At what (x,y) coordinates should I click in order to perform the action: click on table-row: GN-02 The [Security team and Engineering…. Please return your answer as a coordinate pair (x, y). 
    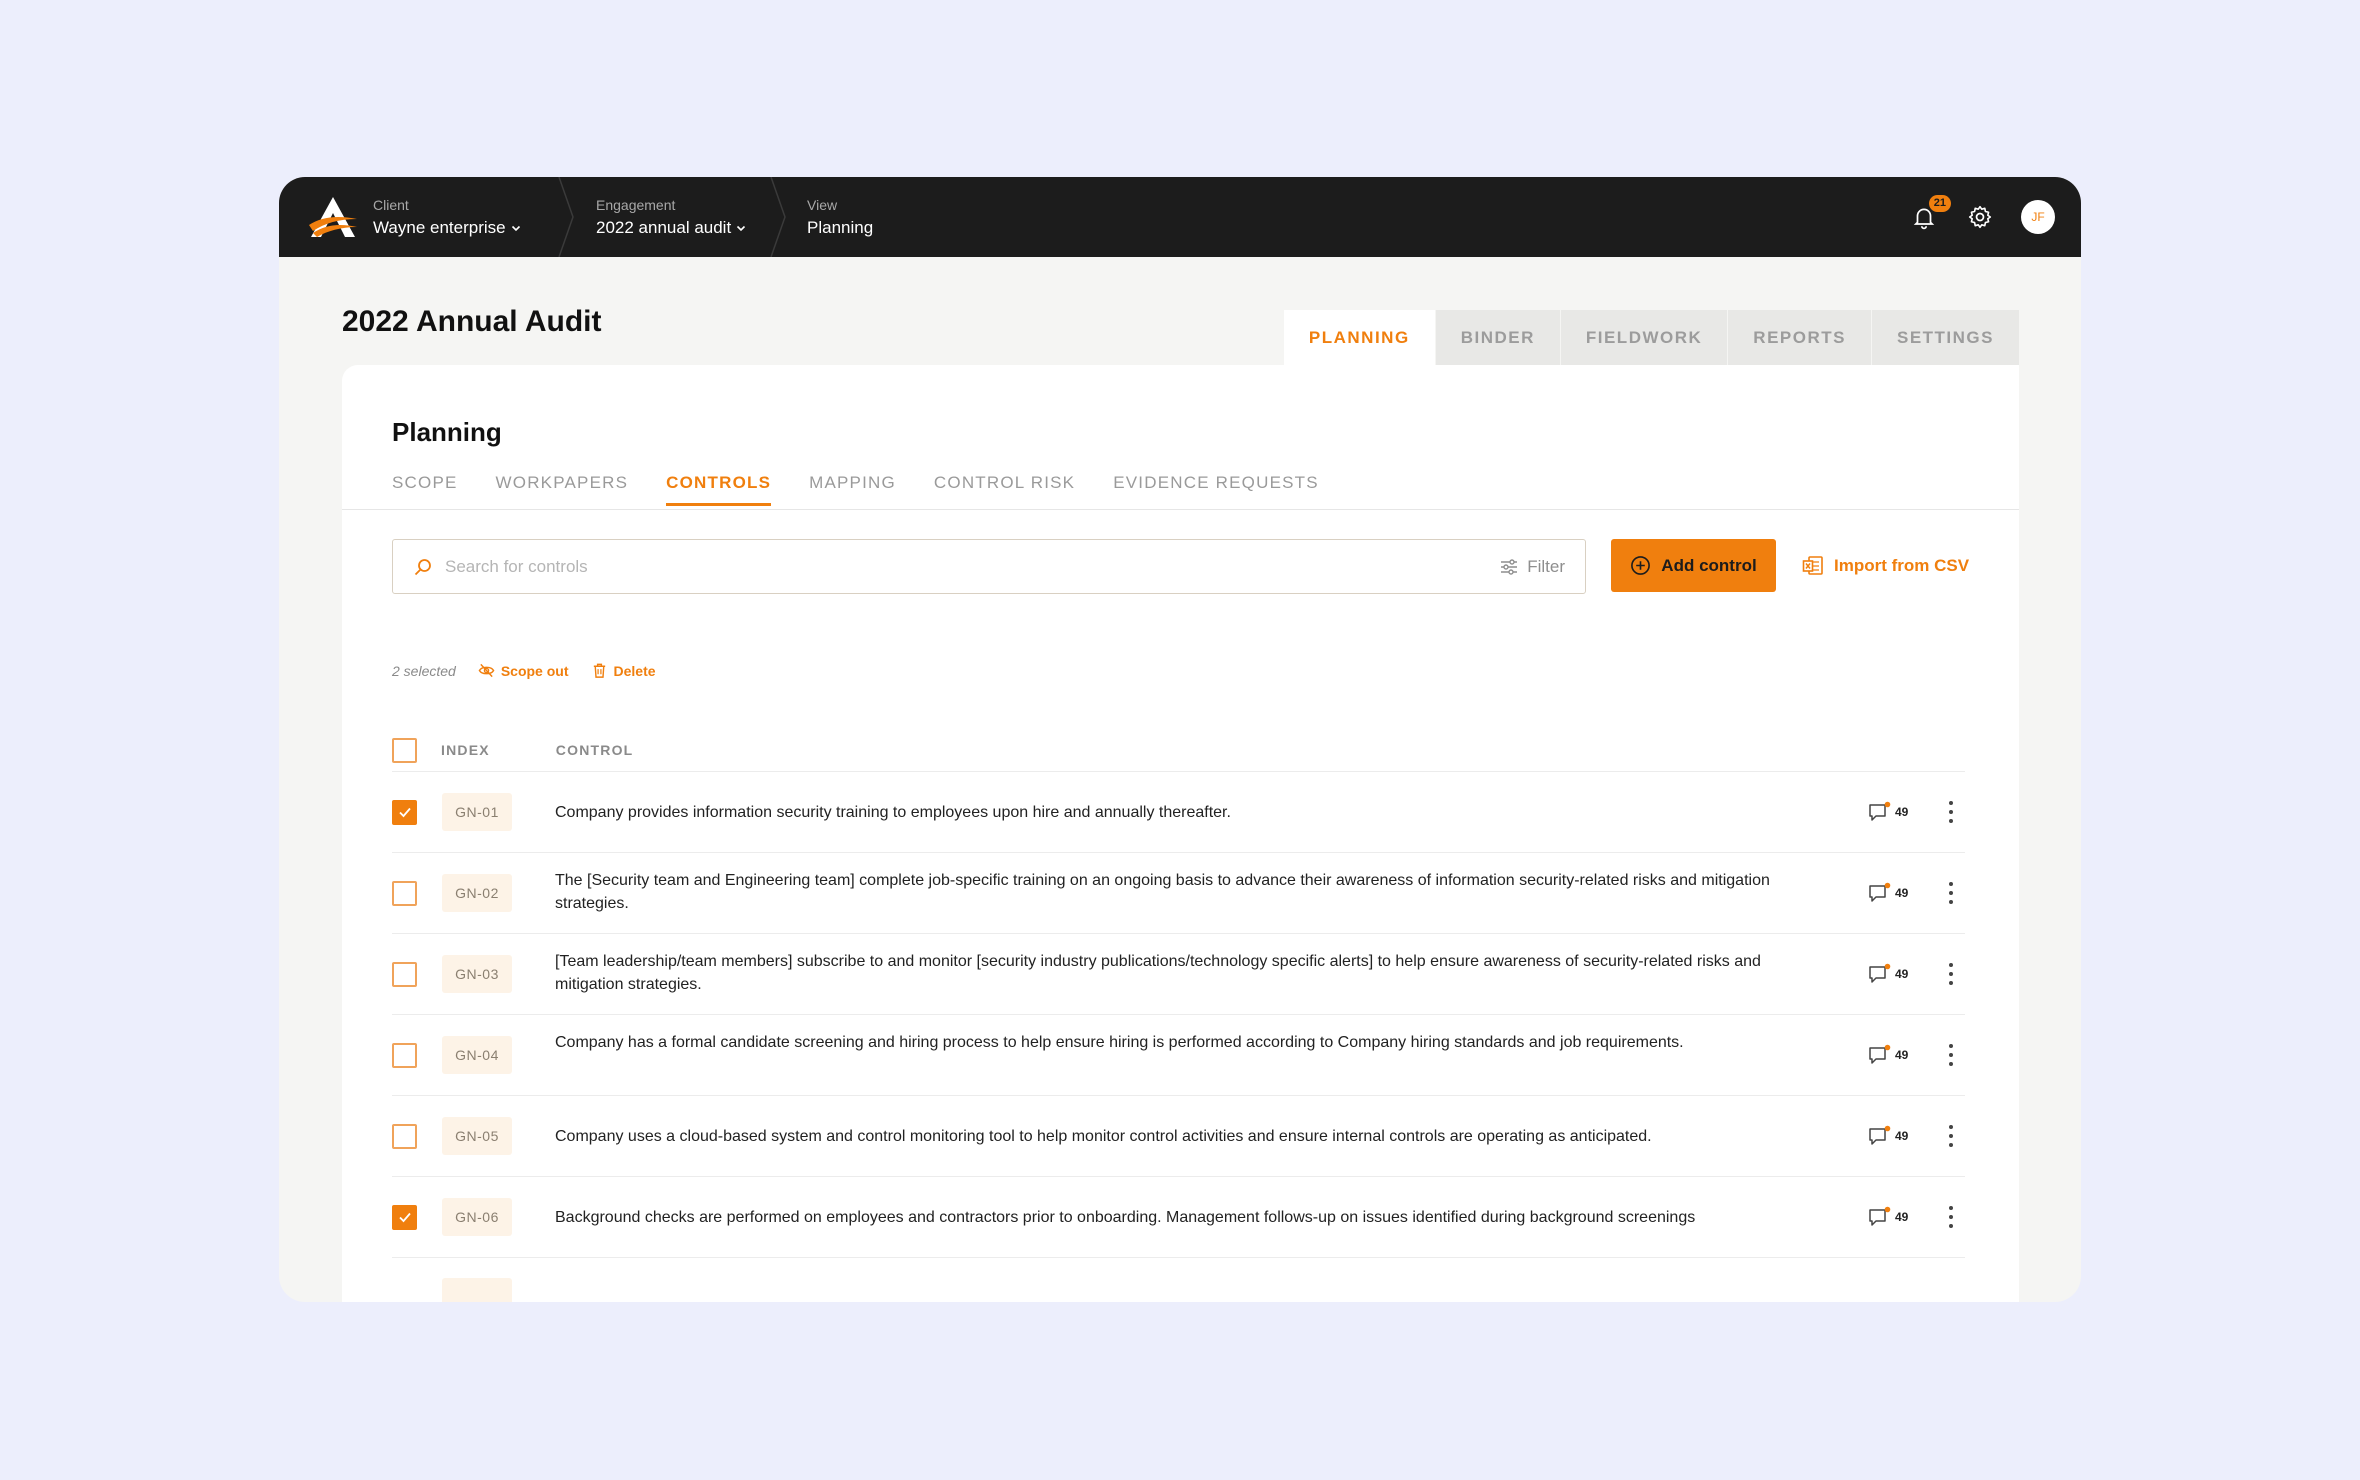
    Looking at the image, I should click on (1178, 892).